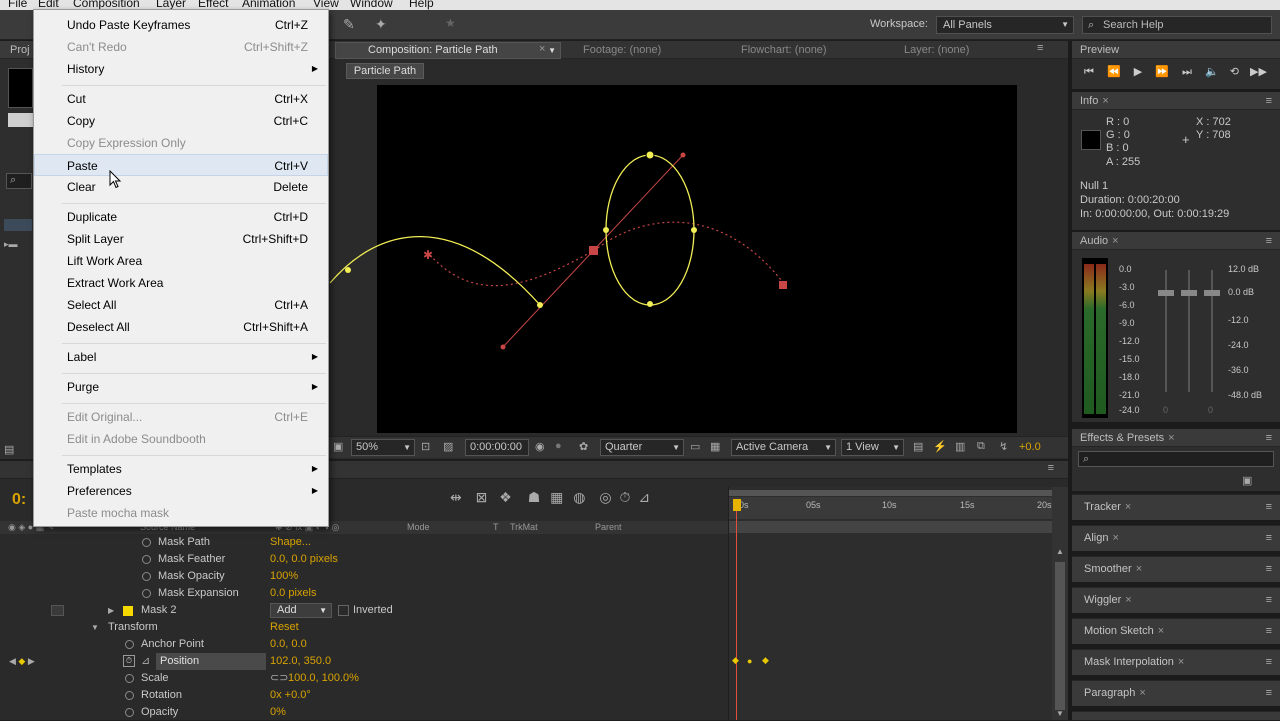 The image size is (1280, 721). I want to click on work-area-bar, so click(891, 493).